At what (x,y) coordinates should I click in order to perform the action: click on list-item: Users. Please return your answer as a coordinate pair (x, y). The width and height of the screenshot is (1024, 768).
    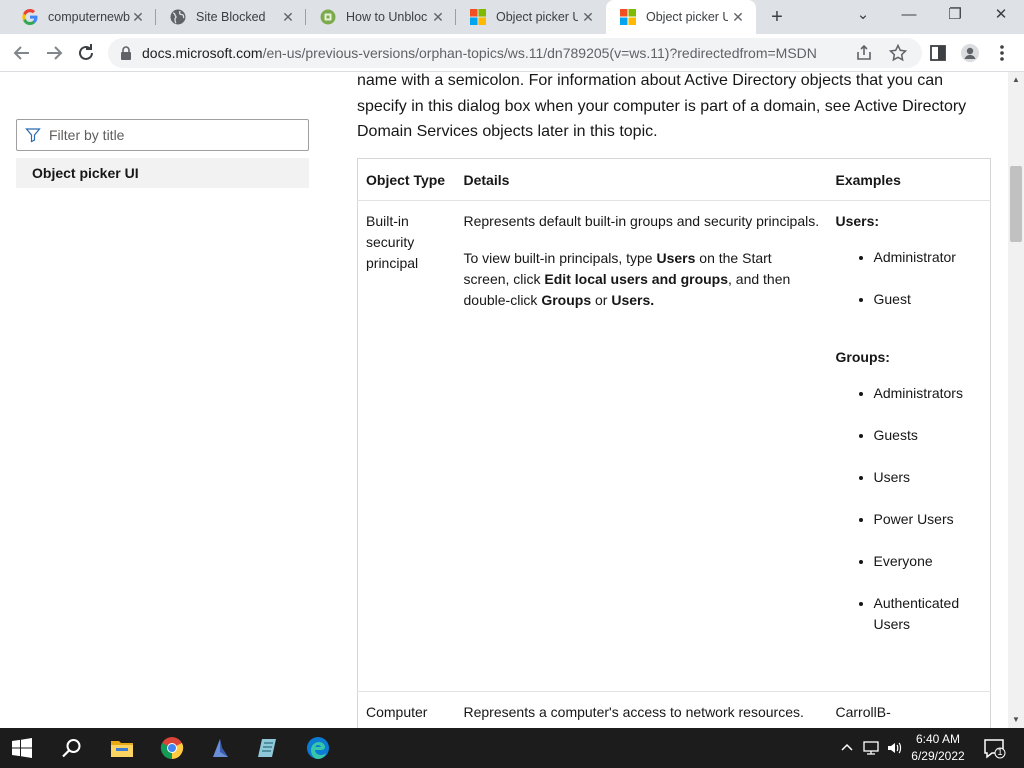
    Looking at the image, I should click on (928, 477).